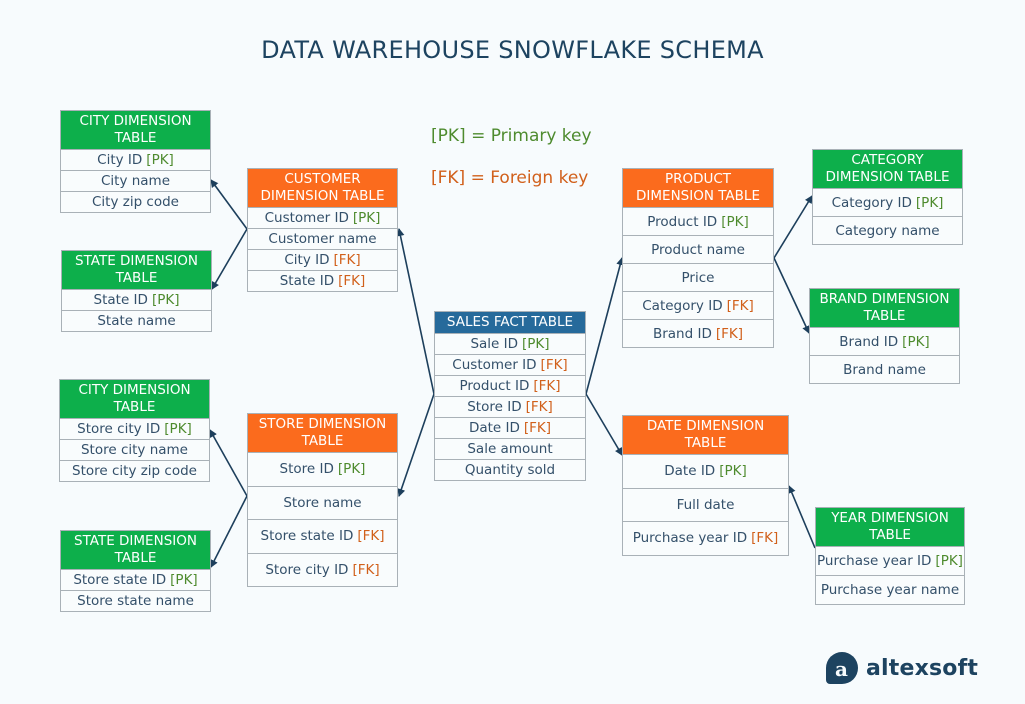 Image resolution: width=1025 pixels, height=704 pixels. I want to click on field-name: Sale ID, so click(494, 344).